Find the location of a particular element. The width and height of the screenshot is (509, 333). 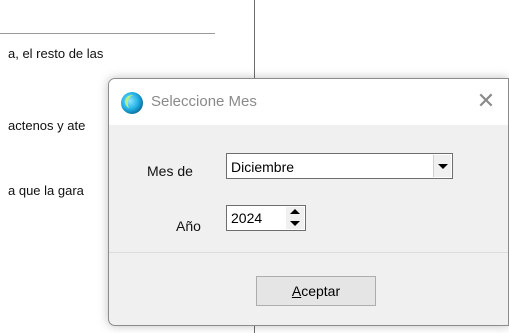

close-button: ✕ is located at coordinates (486, 102).